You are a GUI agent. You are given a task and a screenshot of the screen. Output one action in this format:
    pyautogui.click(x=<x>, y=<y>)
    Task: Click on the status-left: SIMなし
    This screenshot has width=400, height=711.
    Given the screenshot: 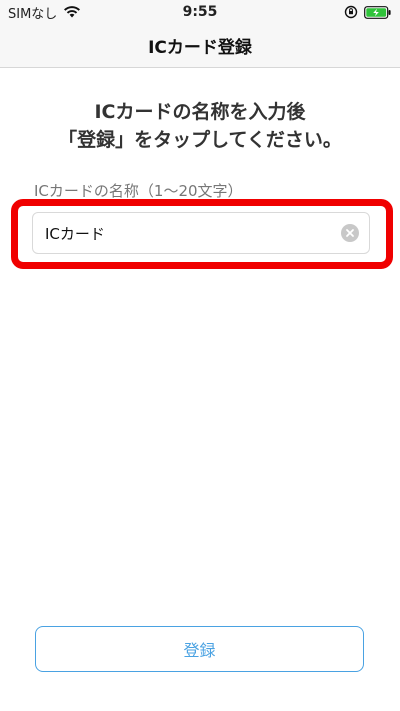 What is the action you would take?
    pyautogui.click(x=44, y=12)
    